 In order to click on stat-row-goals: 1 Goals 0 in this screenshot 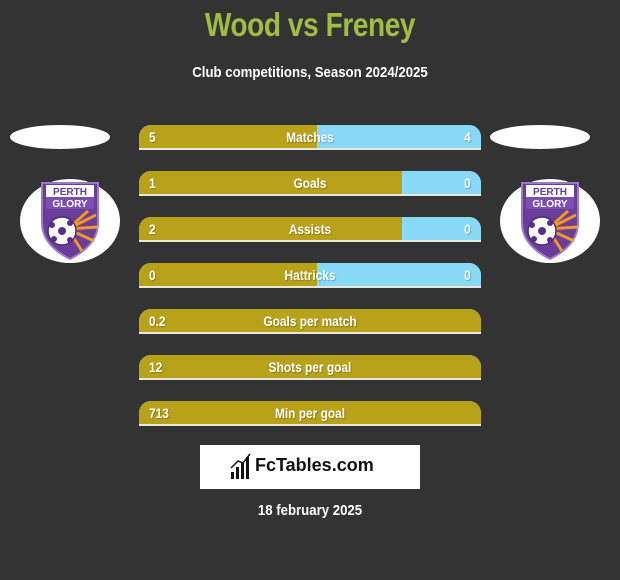, I will do `click(310, 183)`.